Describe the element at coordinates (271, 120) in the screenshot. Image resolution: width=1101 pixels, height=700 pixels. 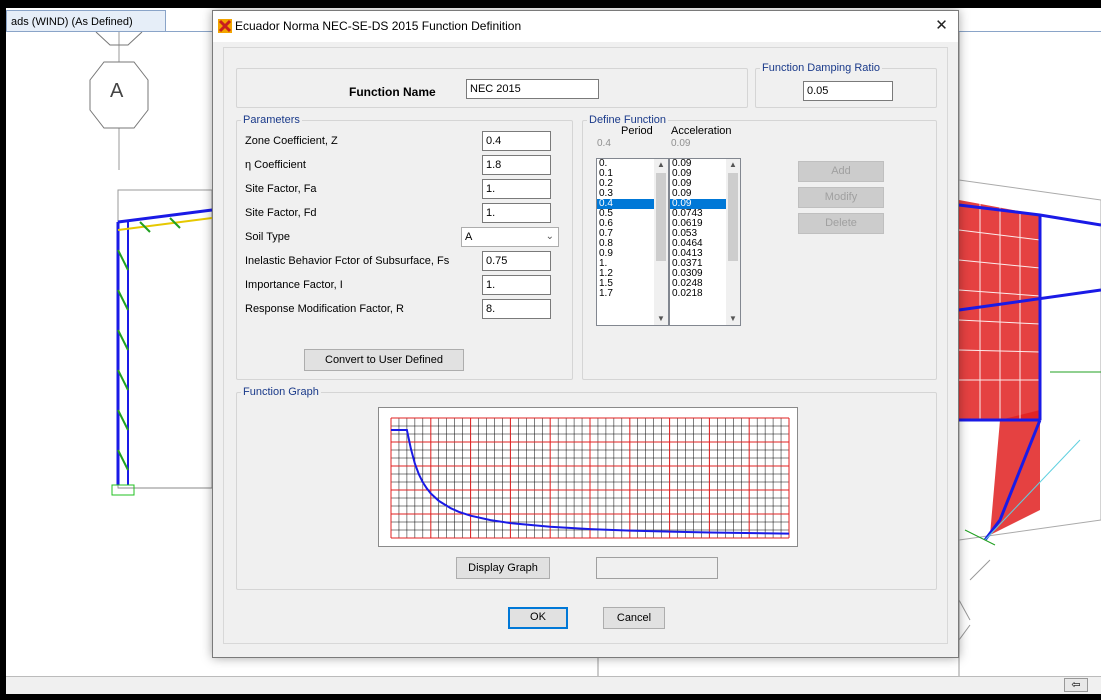
I see `parameters-label: Parameters` at that location.